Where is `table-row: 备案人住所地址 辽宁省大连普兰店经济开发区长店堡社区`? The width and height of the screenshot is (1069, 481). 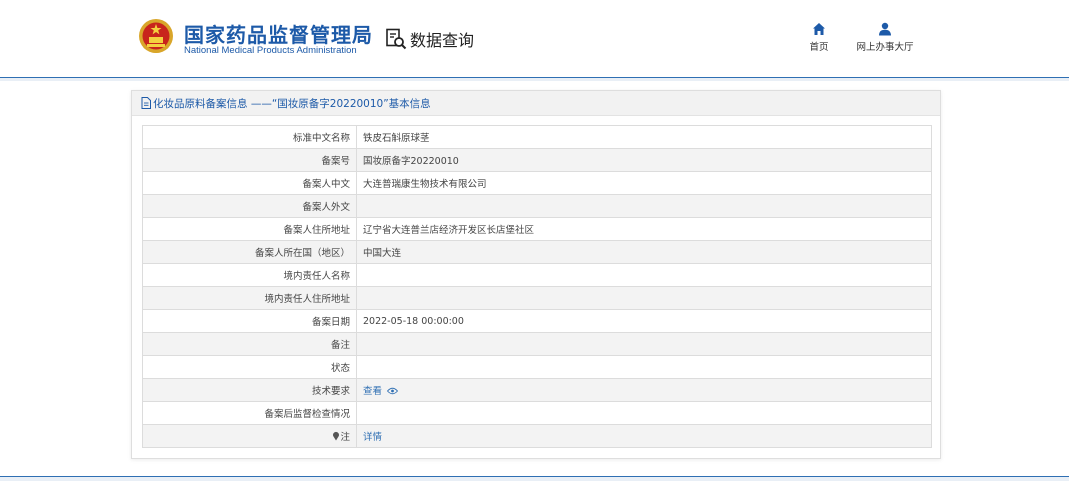 table-row: 备案人住所地址 辽宁省大连普兰店经济开发区长店堡社区 is located at coordinates (537, 229).